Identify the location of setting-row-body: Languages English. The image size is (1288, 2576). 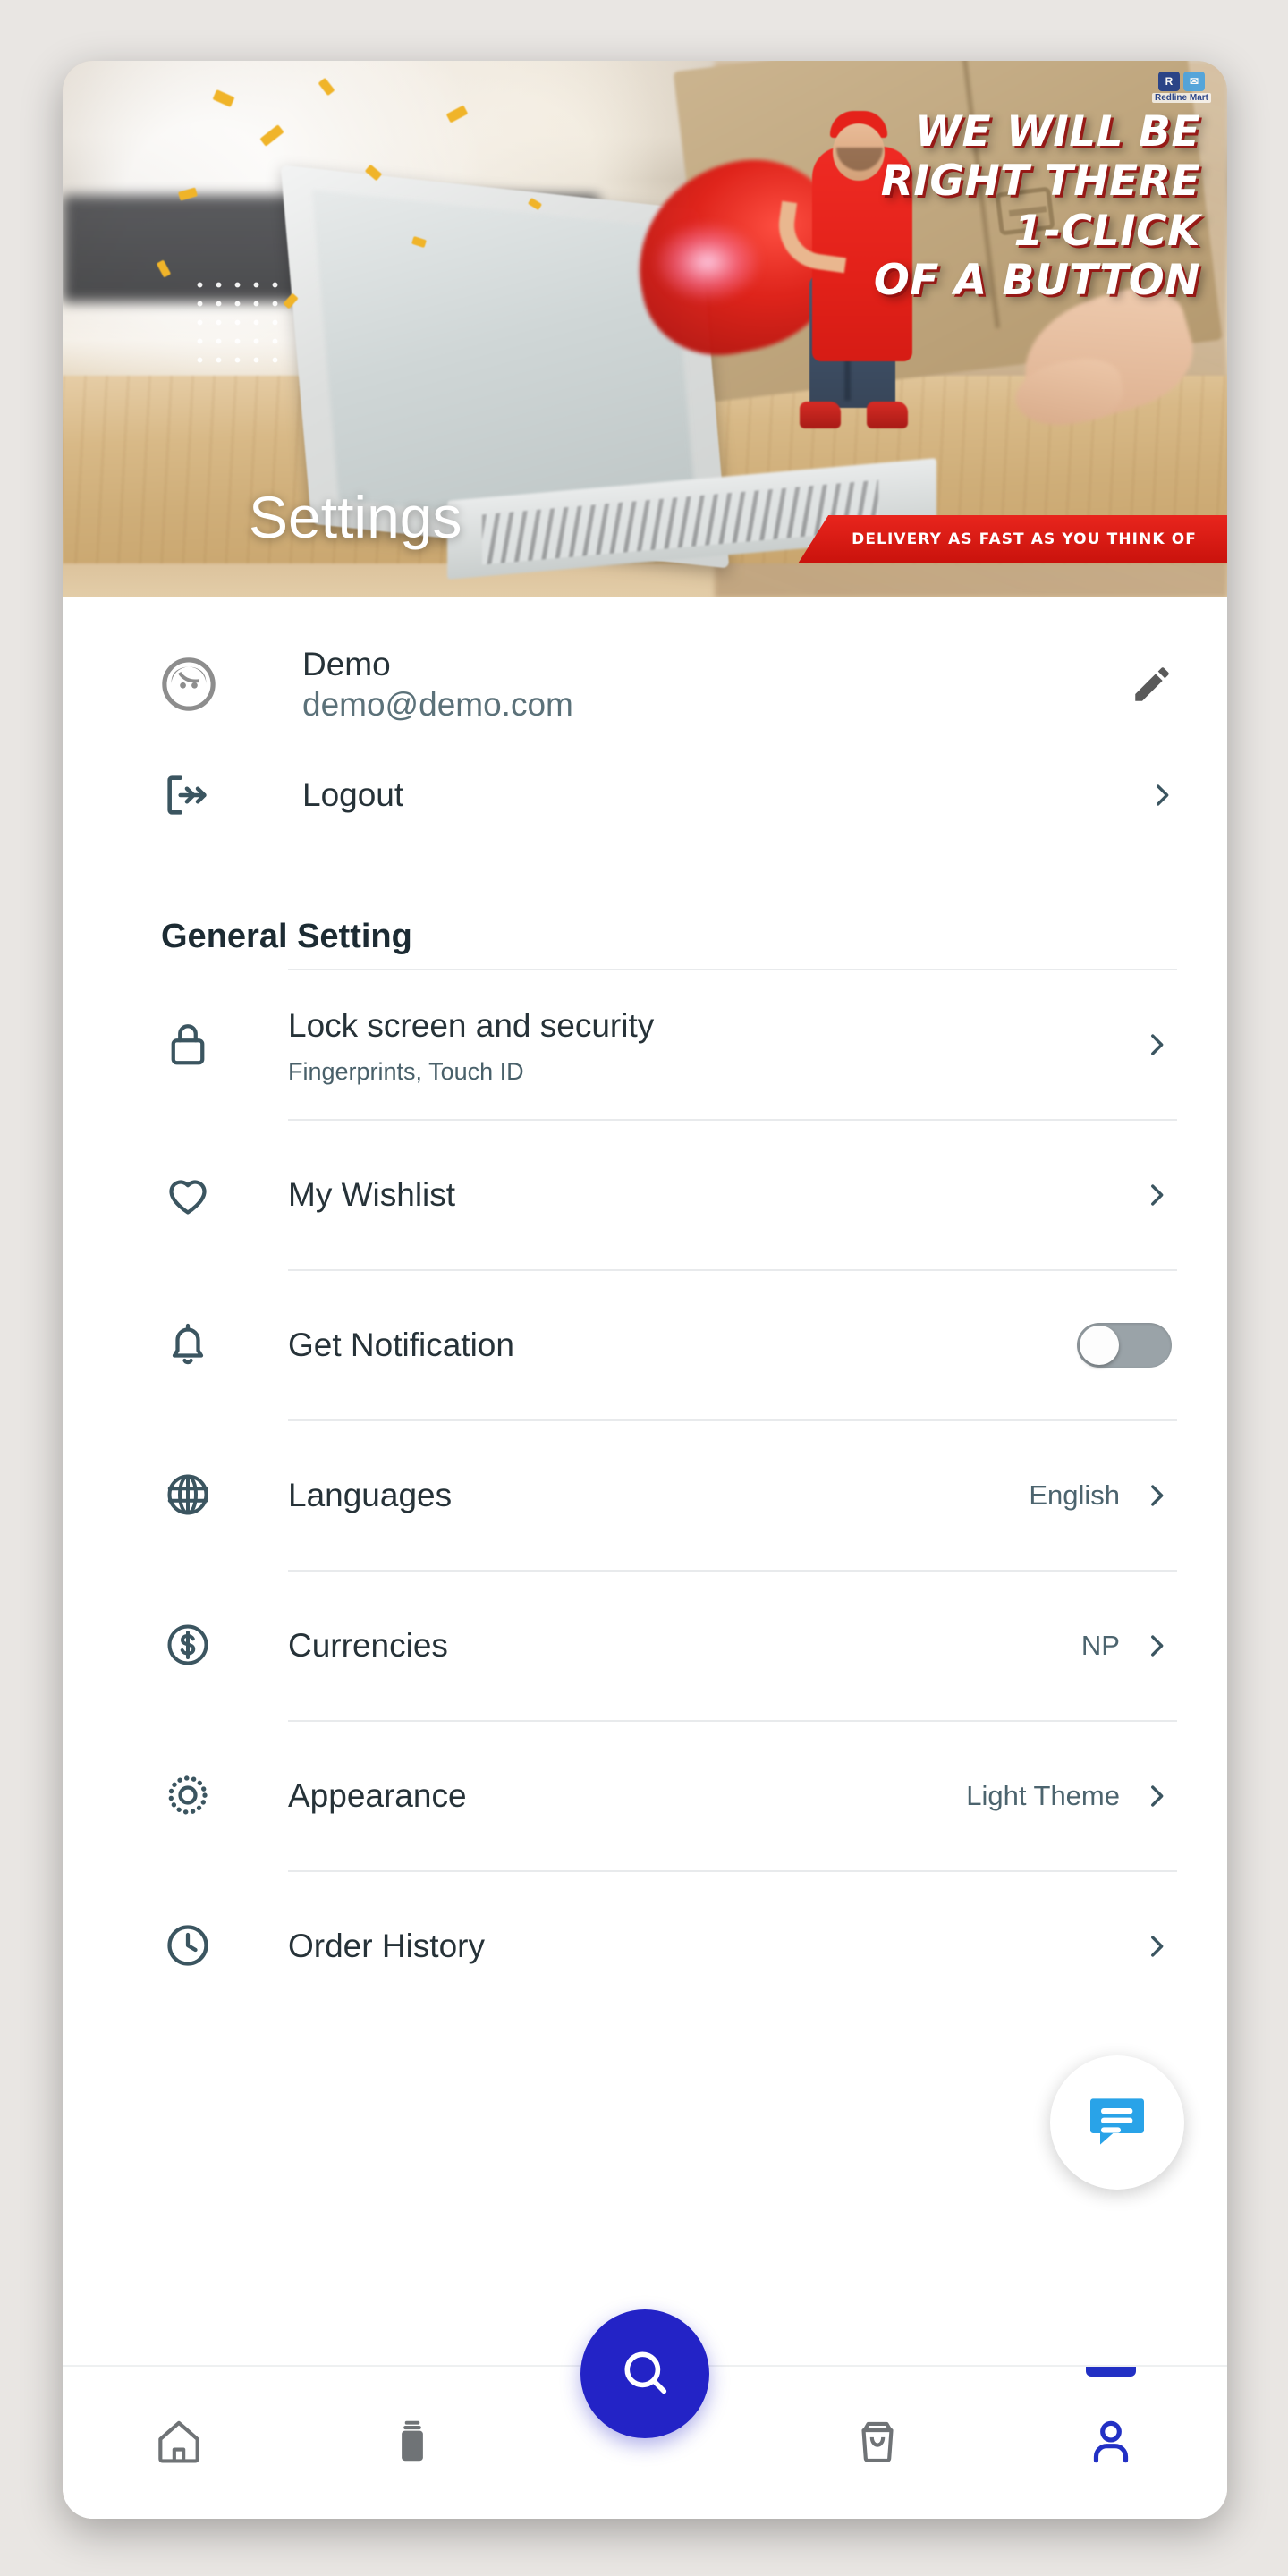
(732, 1494).